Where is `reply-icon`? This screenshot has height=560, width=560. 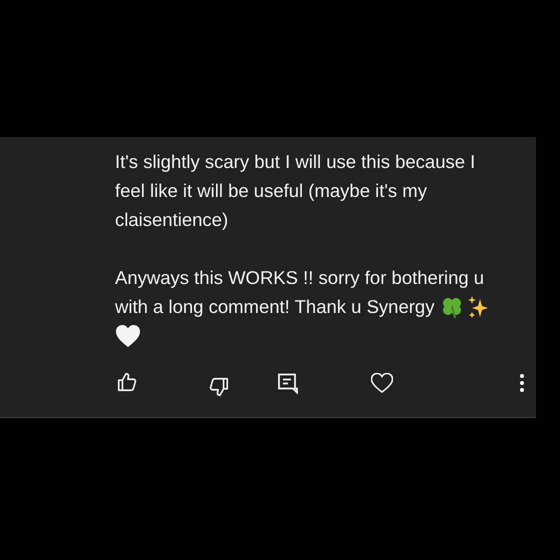 reply-icon is located at coordinates (288, 383).